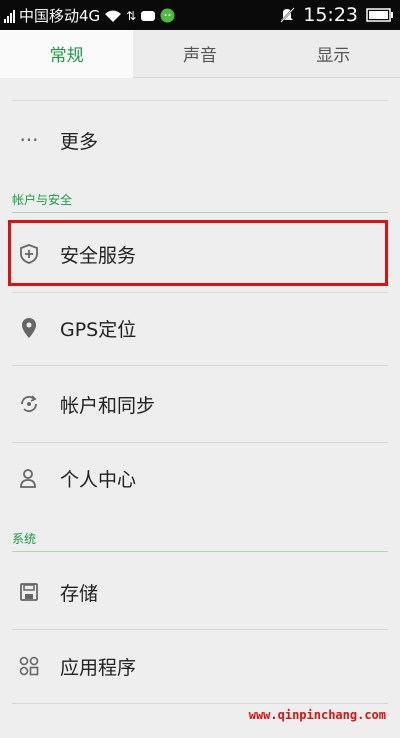 This screenshot has width=400, height=738. Describe the element at coordinates (131, 15) in the screenshot. I see `data-arrows-icon: ⇅` at that location.